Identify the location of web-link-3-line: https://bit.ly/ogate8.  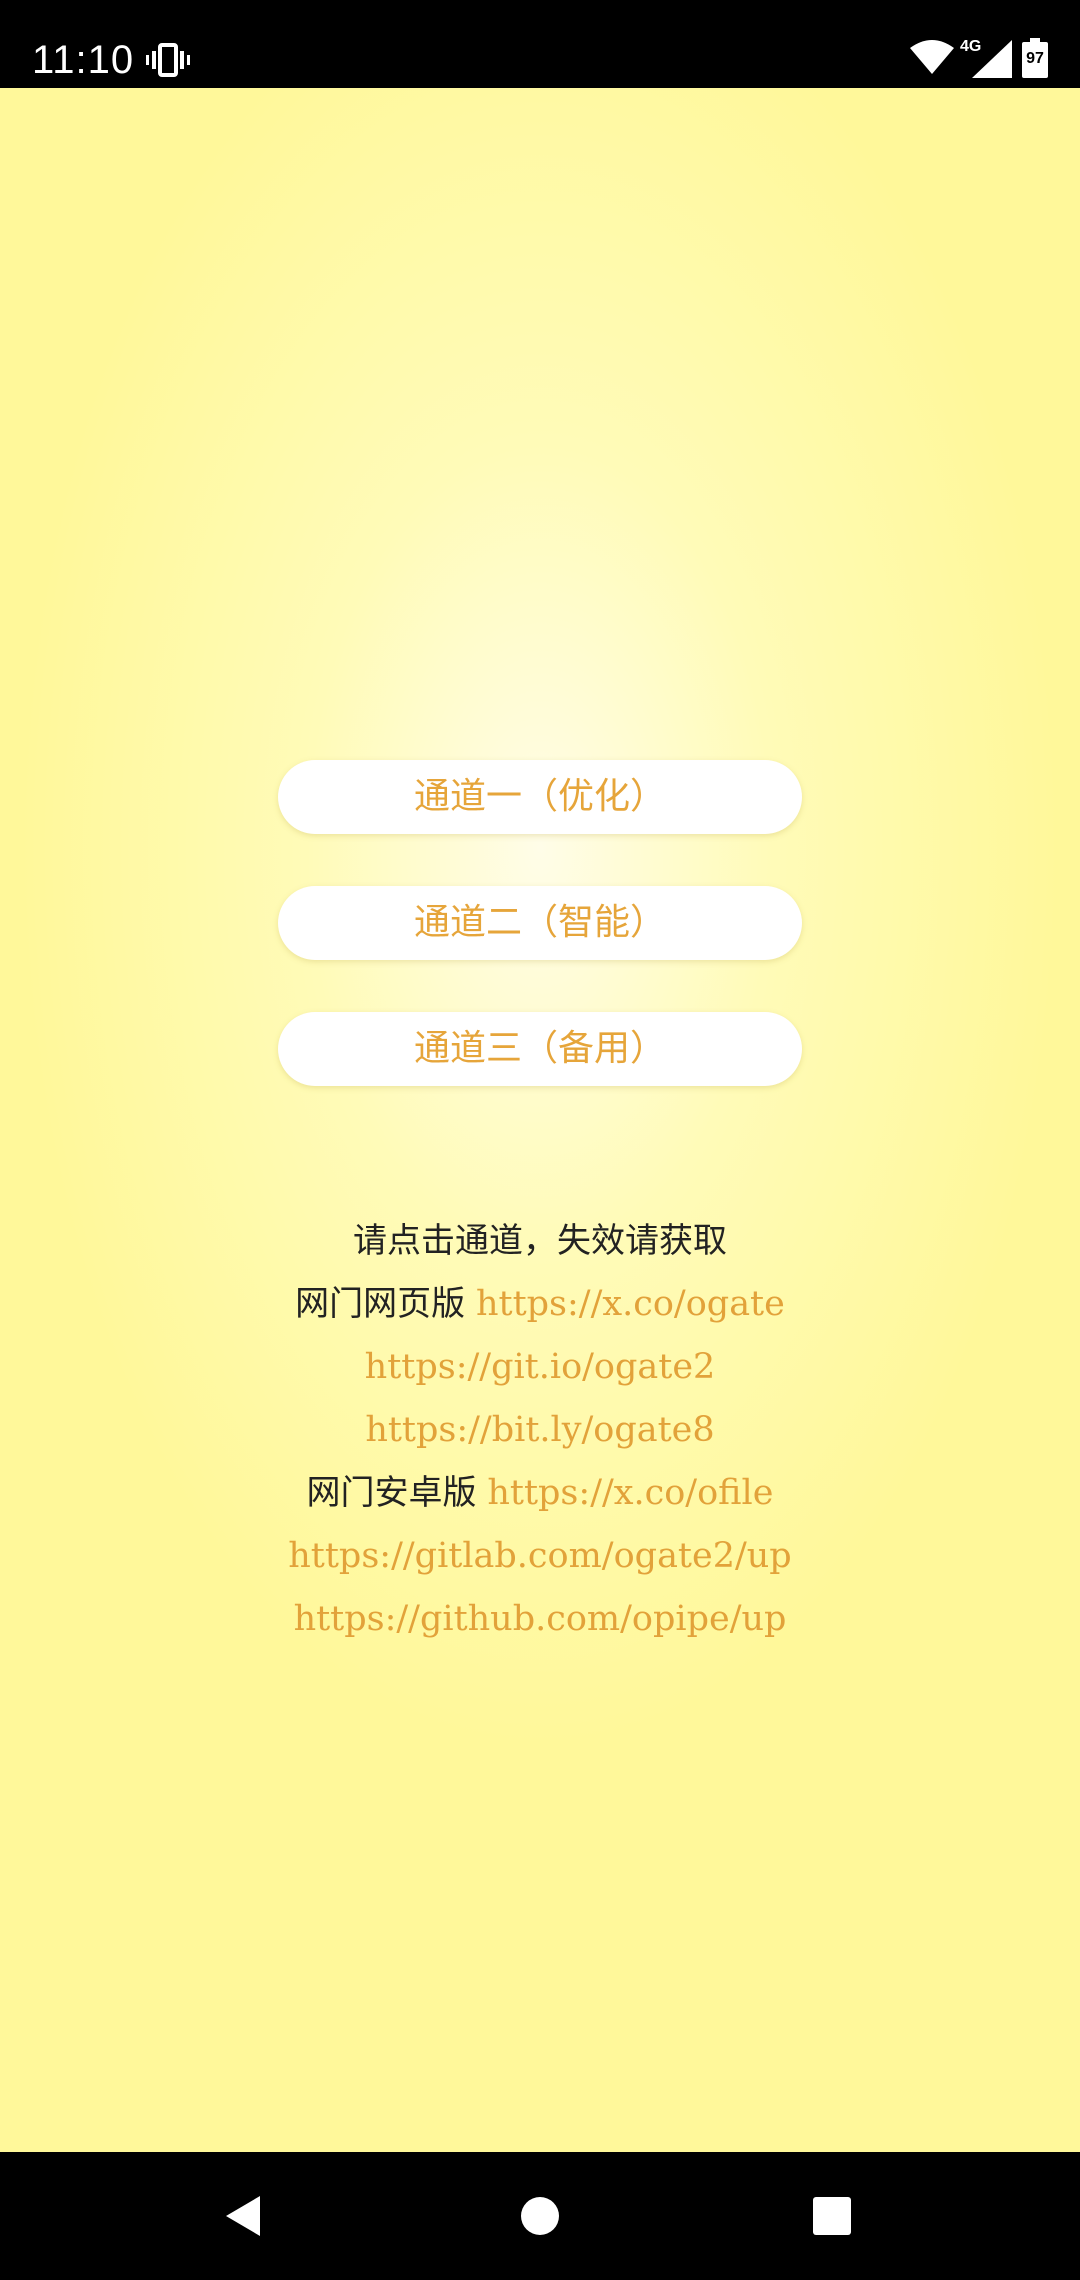
(540, 1430).